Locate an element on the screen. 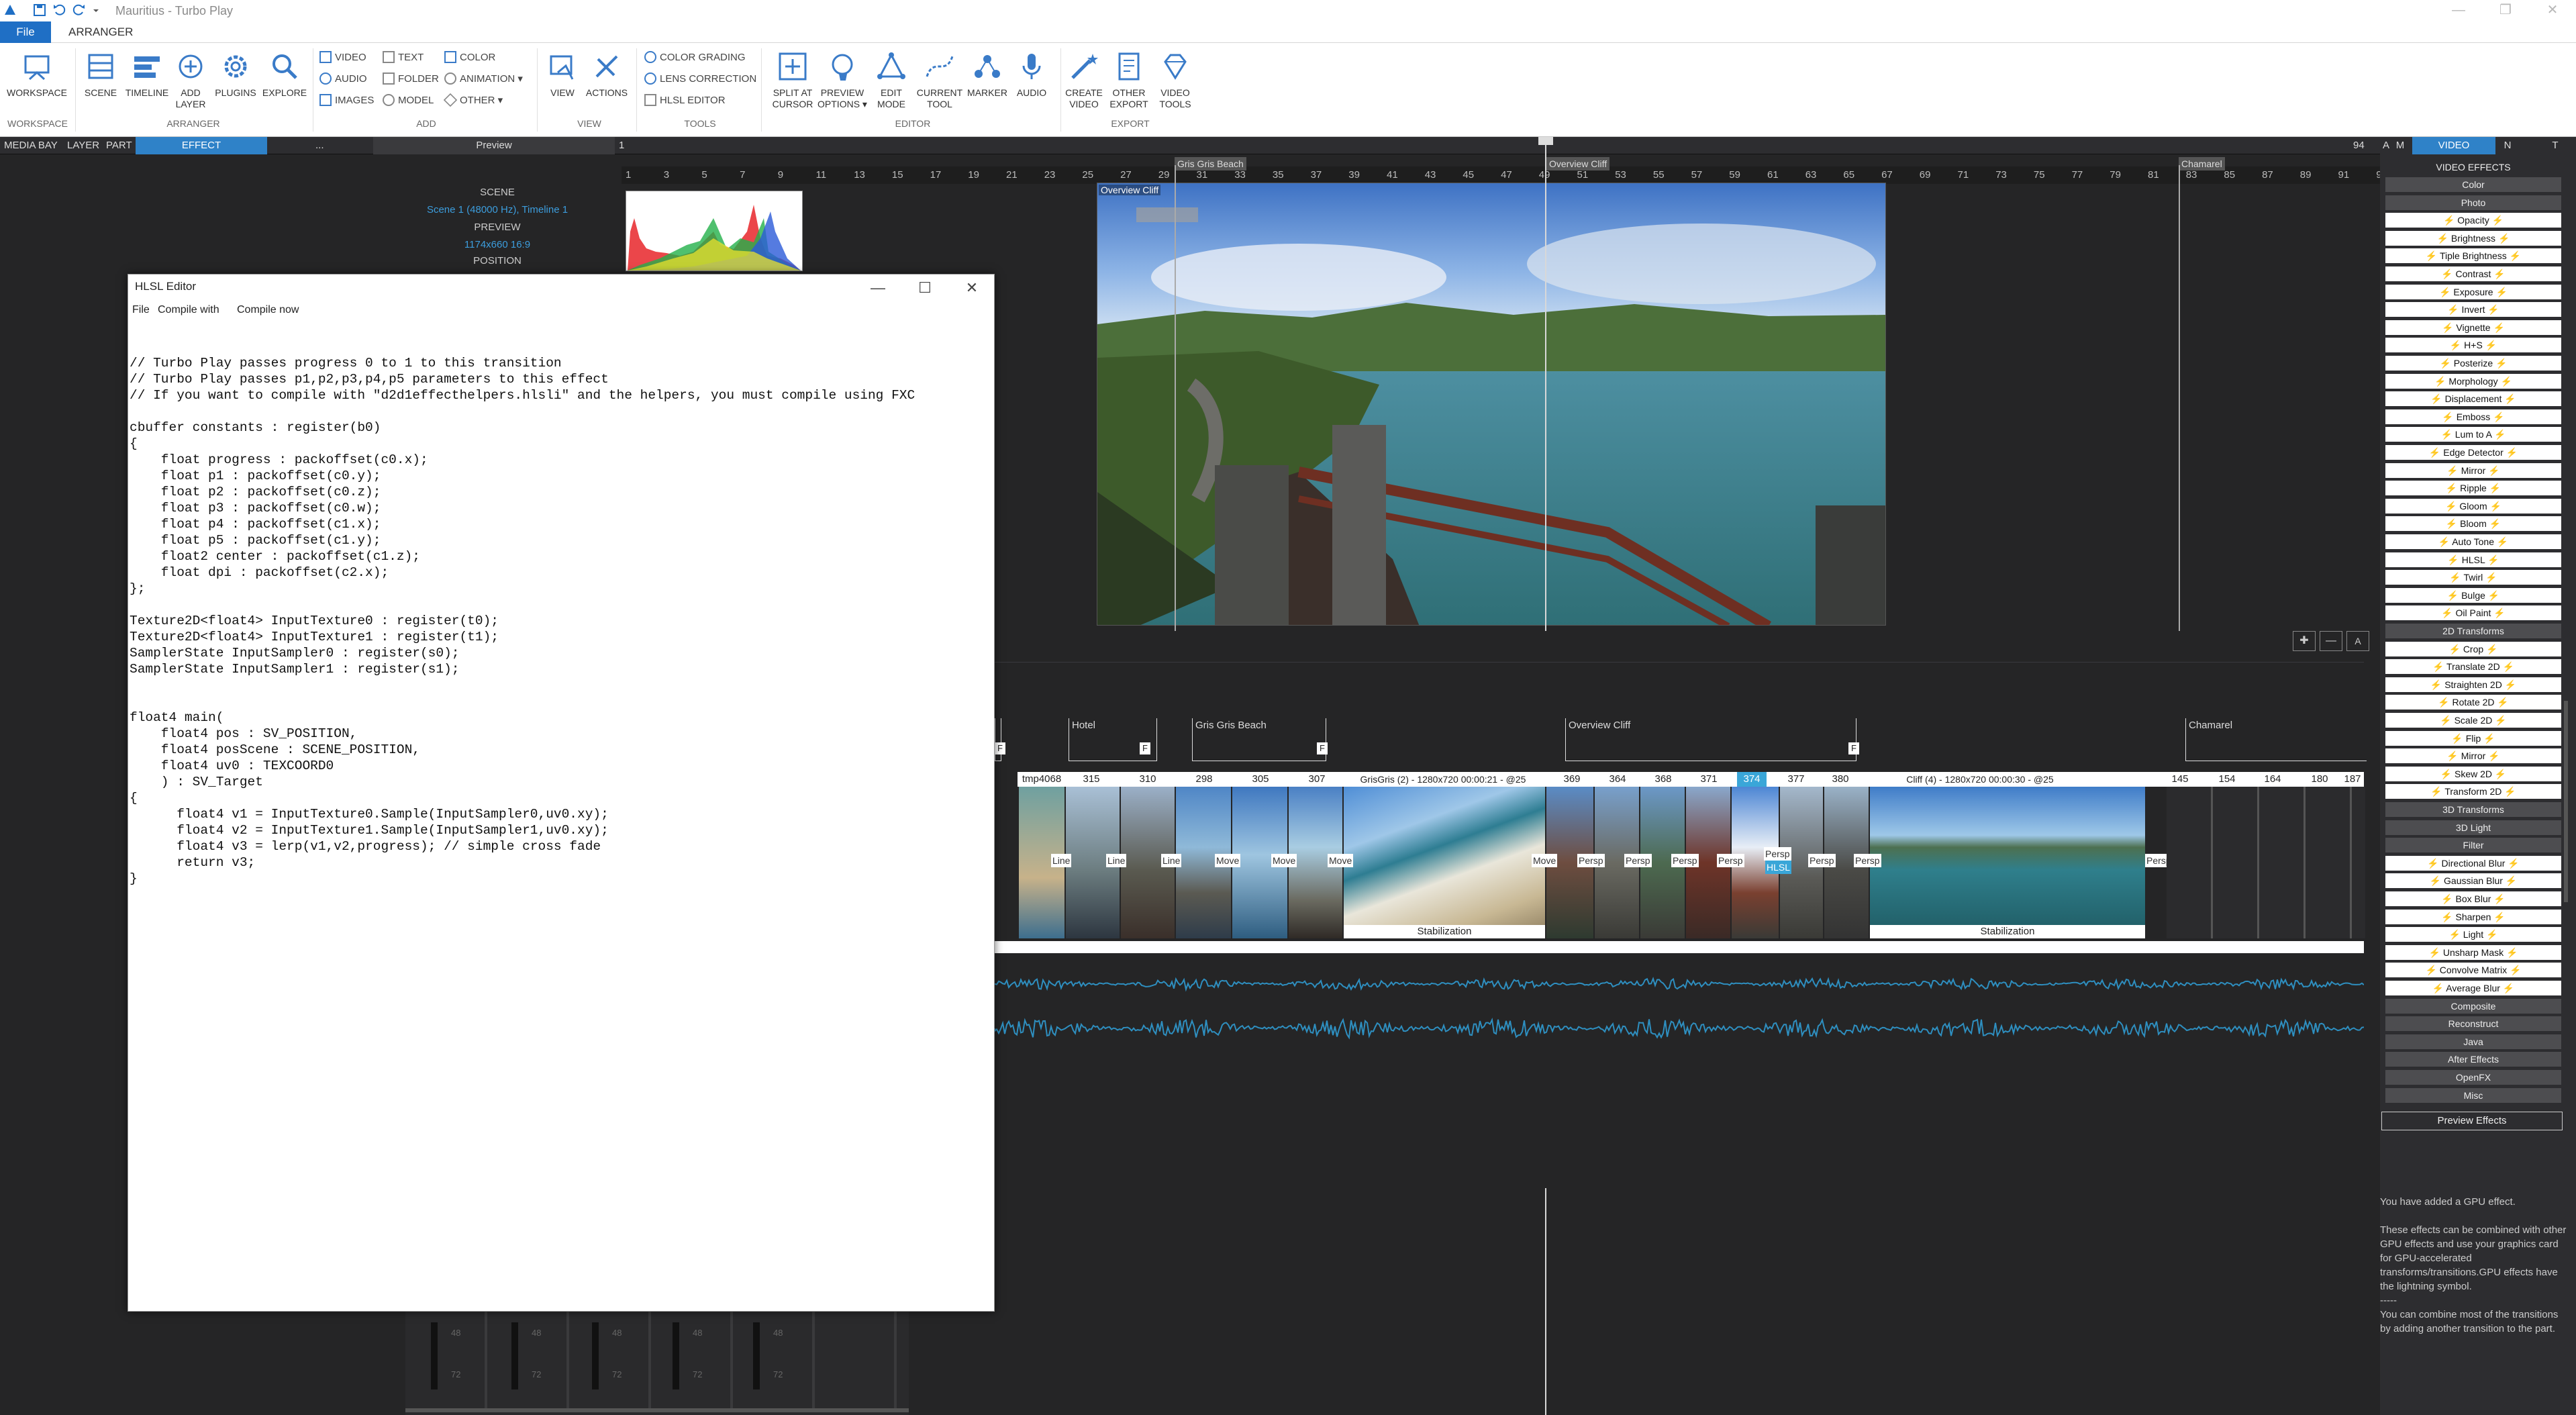  effect-item-openfx: OpenFX is located at coordinates (2473, 1077).